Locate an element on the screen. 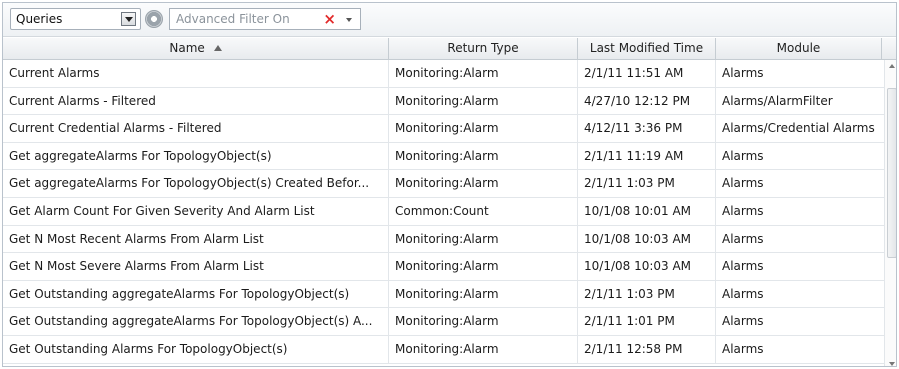 Image resolution: width=899 pixels, height=369 pixels. cell-modified: 2/1/11 1:01 PM is located at coordinates (647, 322).